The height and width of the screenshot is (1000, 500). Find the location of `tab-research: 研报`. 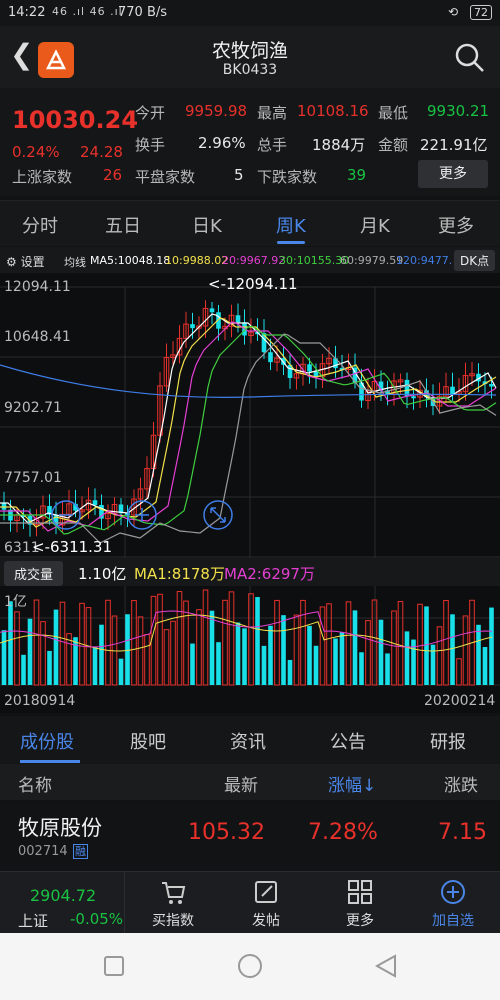

tab-research: 研报 is located at coordinates (448, 741).